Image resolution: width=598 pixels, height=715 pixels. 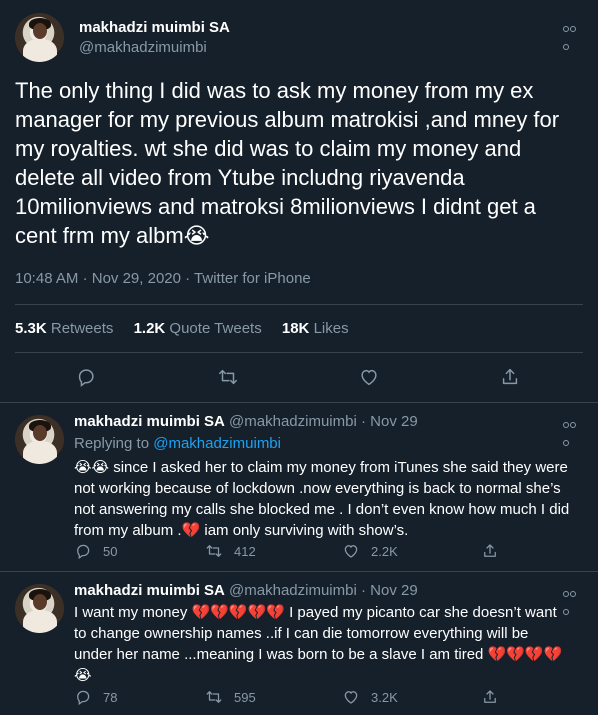 I want to click on tweet-time: 10:48 AM, so click(x=46, y=278).